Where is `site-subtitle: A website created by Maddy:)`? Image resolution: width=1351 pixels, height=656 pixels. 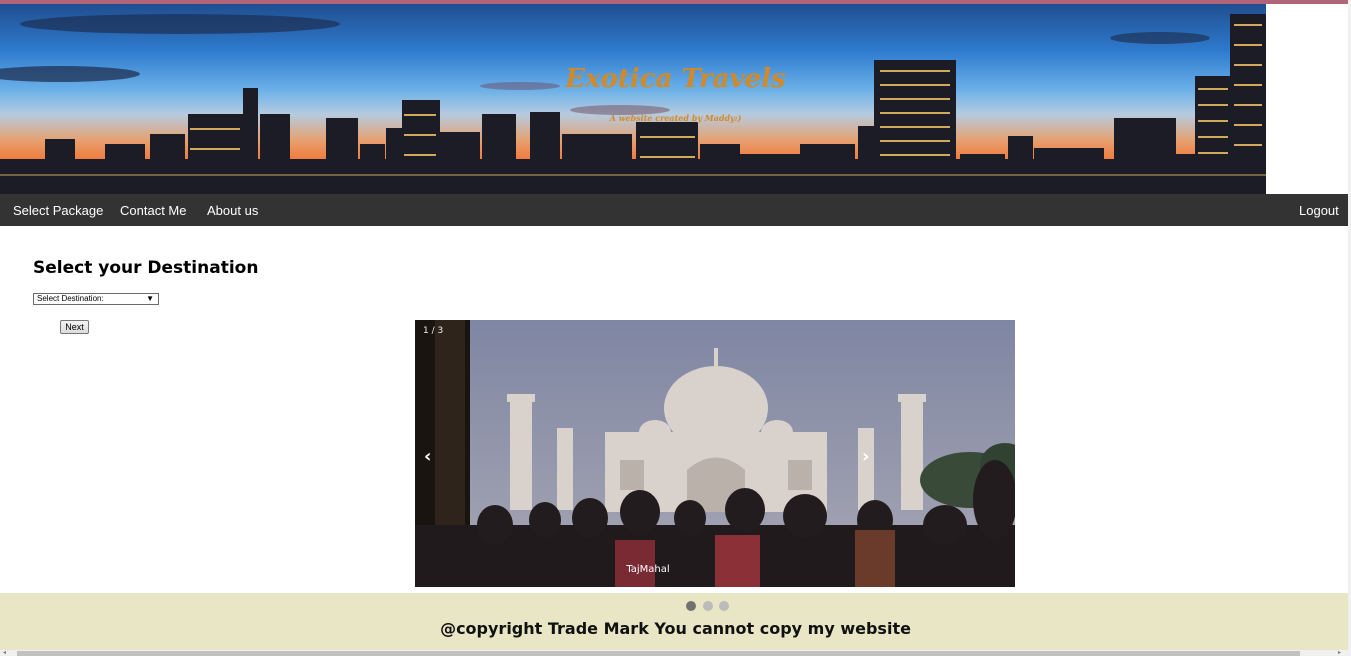
site-subtitle: A website created by Maddy:) is located at coordinates (675, 118).